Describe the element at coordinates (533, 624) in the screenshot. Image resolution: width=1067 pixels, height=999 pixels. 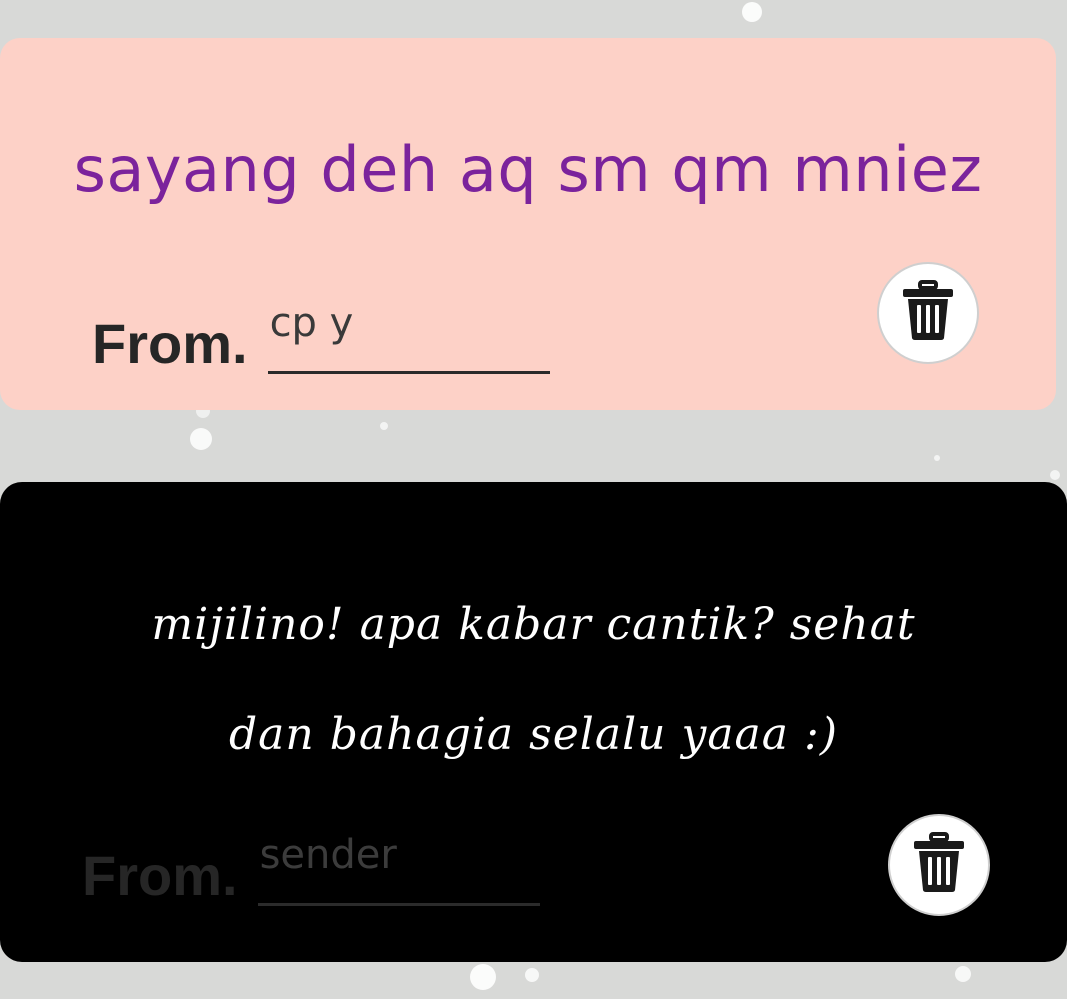
I see `message-line: mijilino! apa kabar cantik? sehat` at that location.